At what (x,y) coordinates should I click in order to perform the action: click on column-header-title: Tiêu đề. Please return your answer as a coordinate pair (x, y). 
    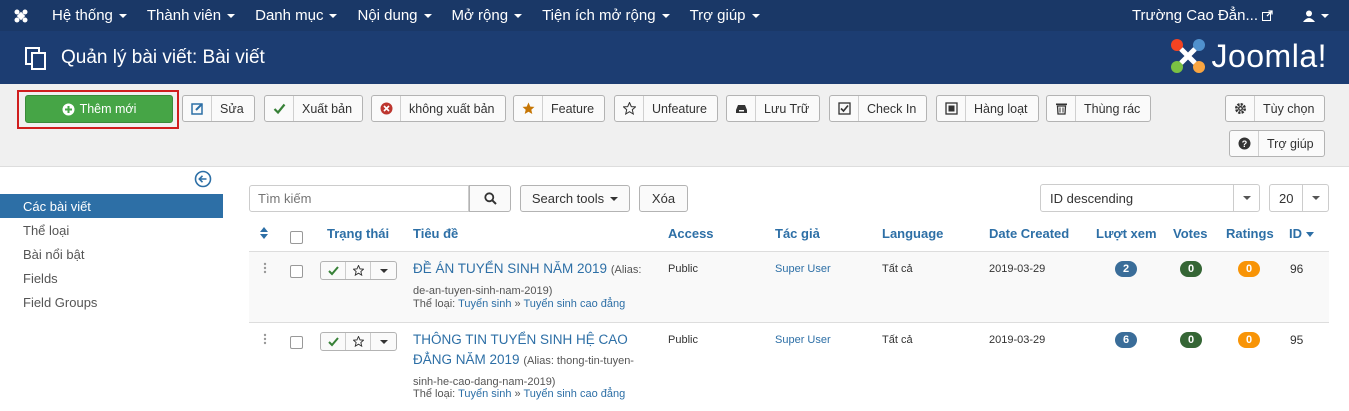
    Looking at the image, I should click on (435, 233).